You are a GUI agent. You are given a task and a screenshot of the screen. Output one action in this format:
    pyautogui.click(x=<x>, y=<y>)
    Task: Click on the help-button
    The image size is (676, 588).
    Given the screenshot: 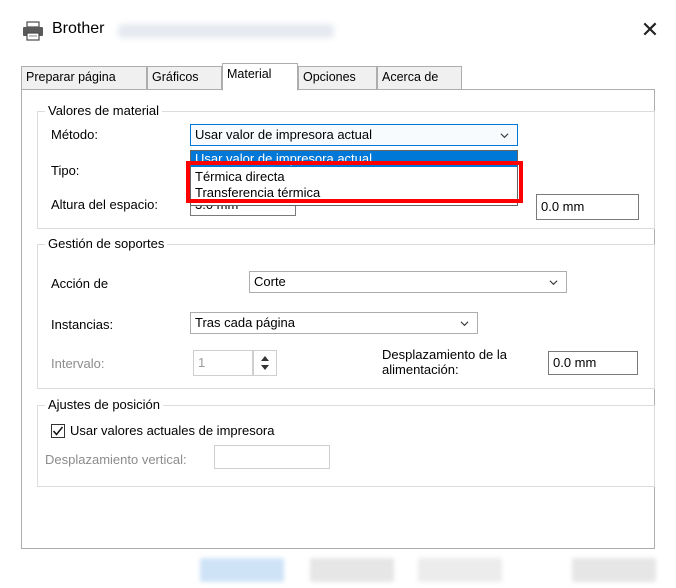 What is the action you would take?
    pyautogui.click(x=614, y=570)
    